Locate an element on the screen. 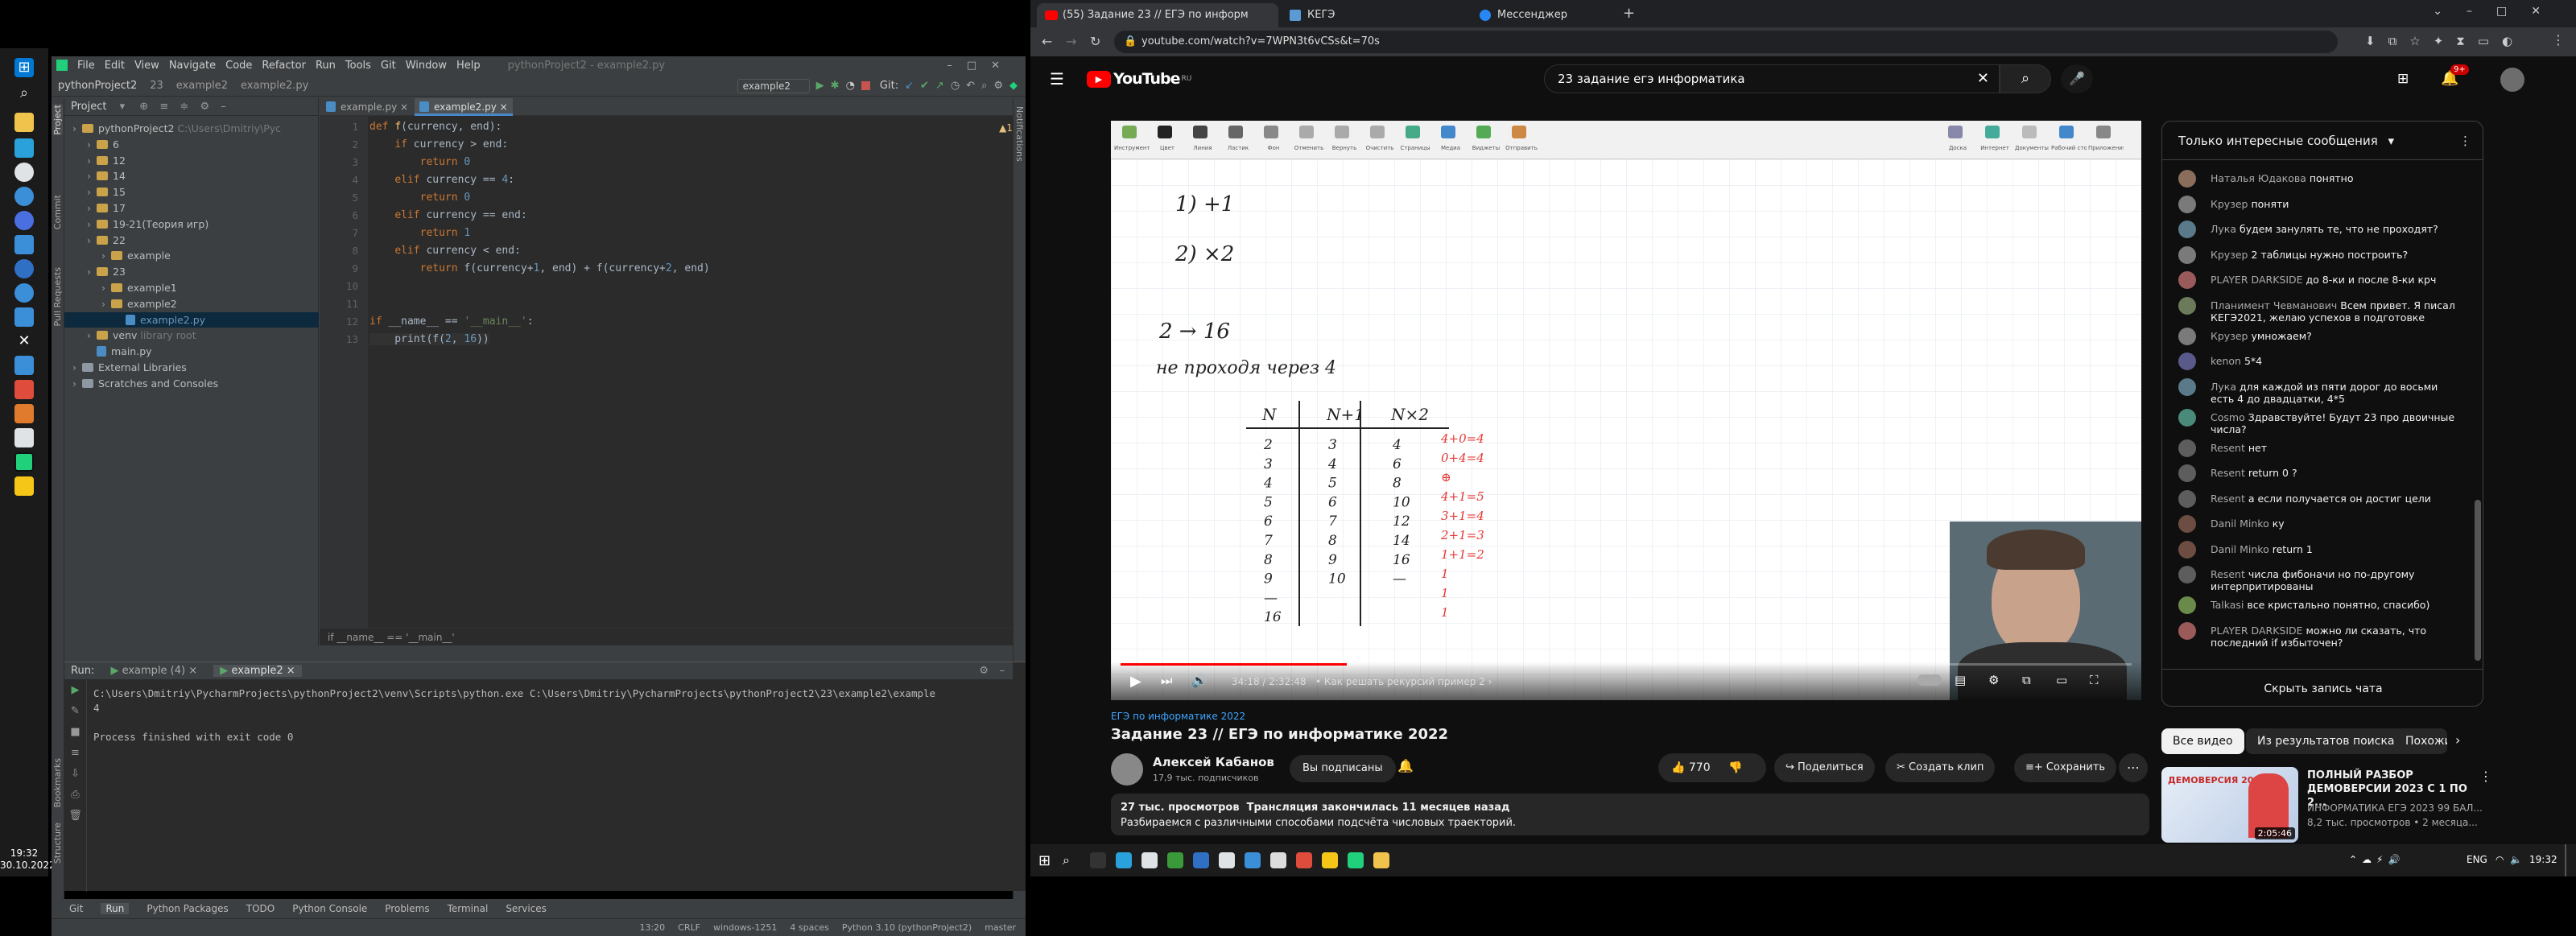 The image size is (2576, 936). tree-item: › 17 is located at coordinates (191, 208).